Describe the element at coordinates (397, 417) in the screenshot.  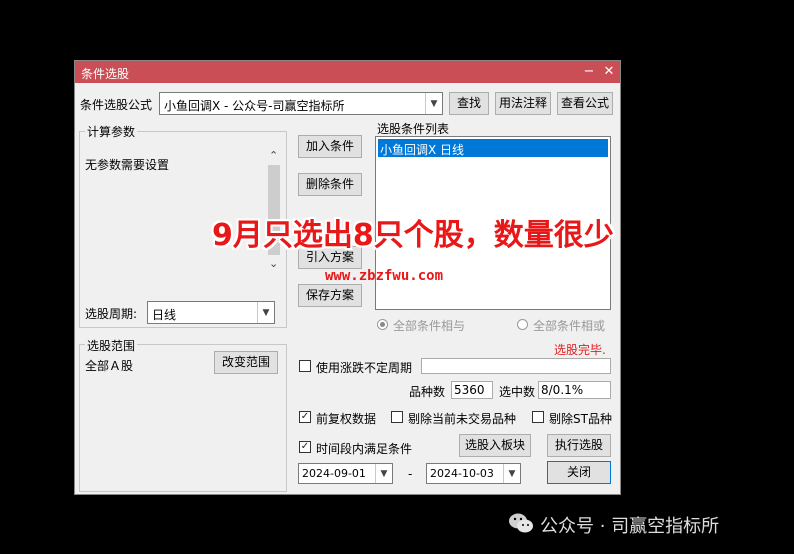
I see `exclude-no-trade-checkbox` at that location.